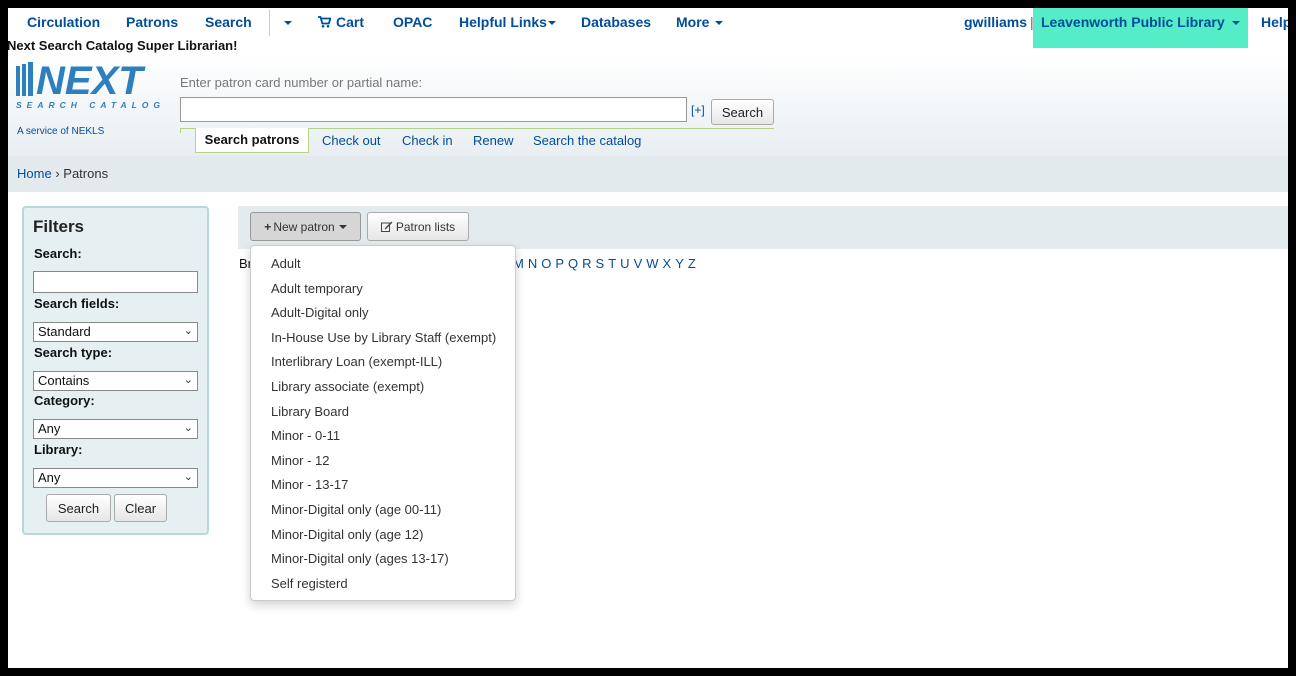 The height and width of the screenshot is (676, 1296). Describe the element at coordinates (58, 449) in the screenshot. I see `filter-library-label: Library:` at that location.